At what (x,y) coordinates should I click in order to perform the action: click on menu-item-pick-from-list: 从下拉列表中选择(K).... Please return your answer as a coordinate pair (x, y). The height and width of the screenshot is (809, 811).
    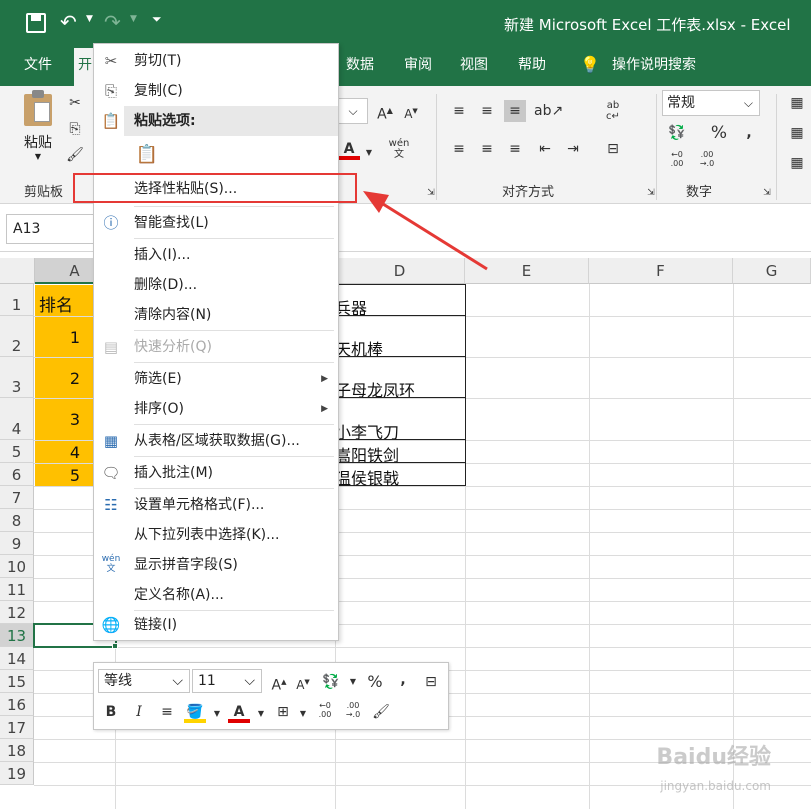
    Looking at the image, I should click on (216, 535).